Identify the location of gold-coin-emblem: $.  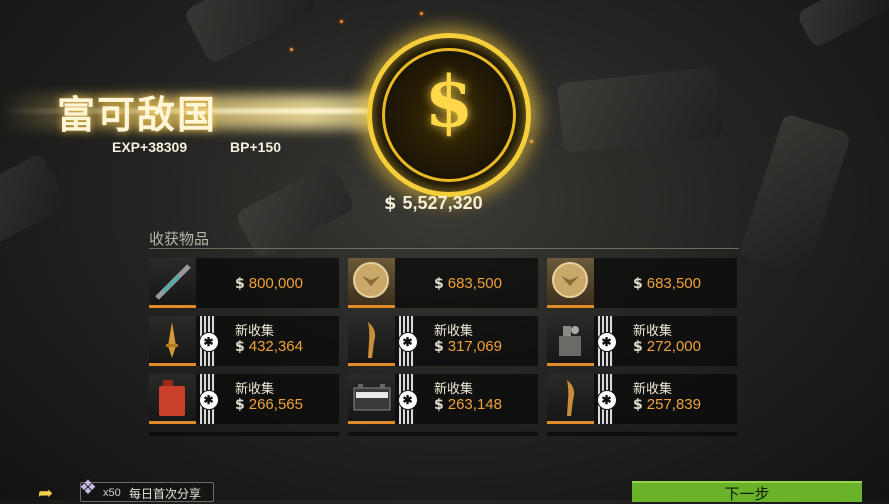
(449, 115).